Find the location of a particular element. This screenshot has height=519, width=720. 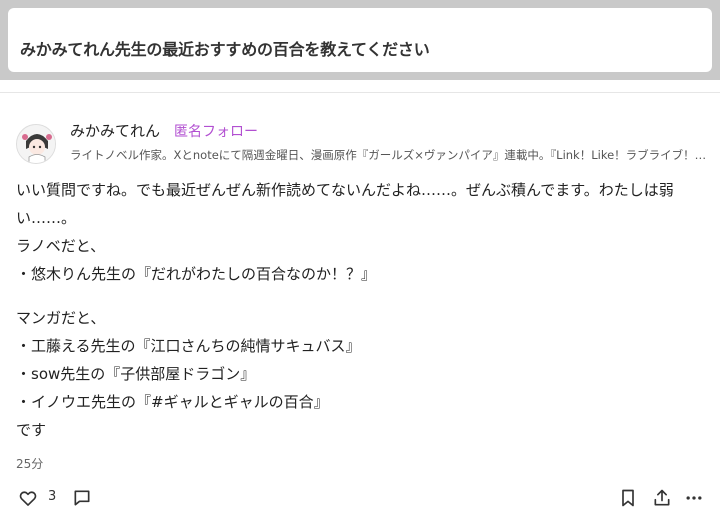

question-title: みかみてれん先生の最近おすすめの百合を教えてください is located at coordinates (225, 49).